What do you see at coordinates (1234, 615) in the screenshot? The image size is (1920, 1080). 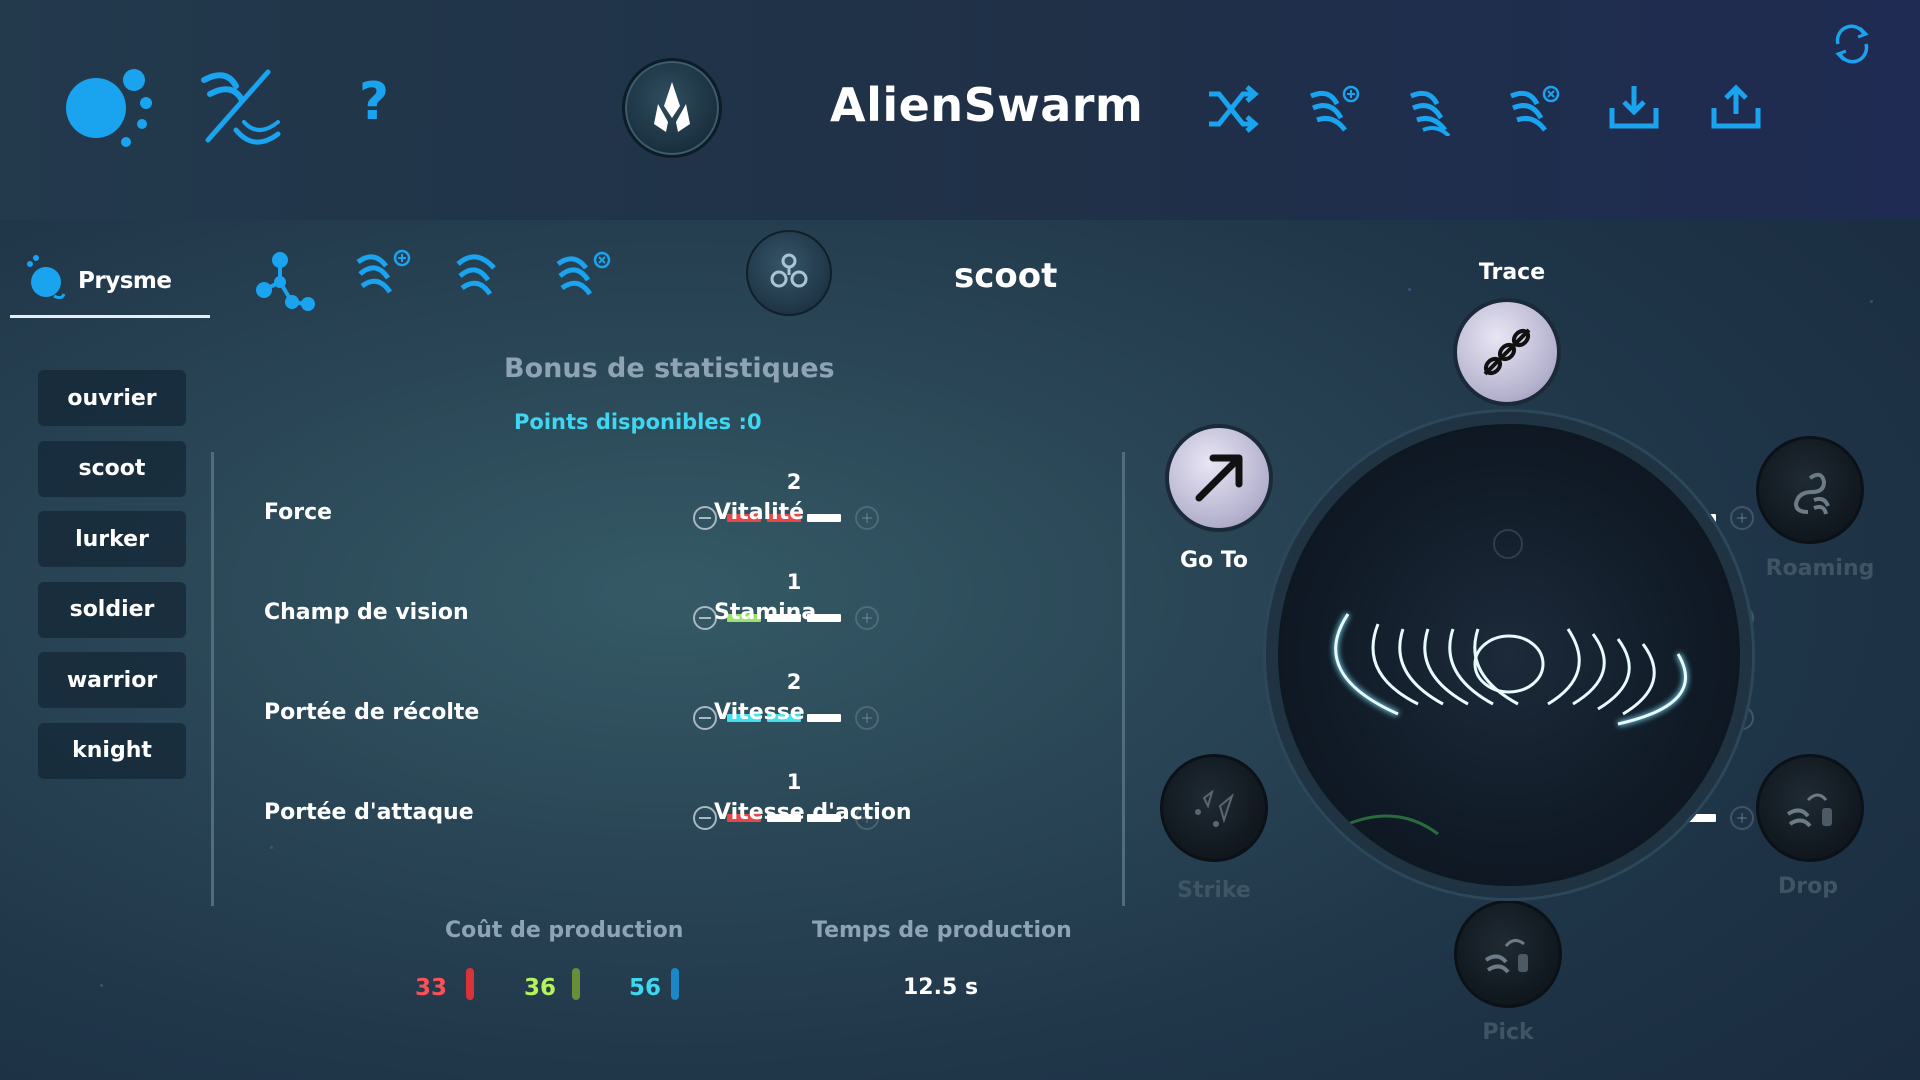 I see `stat-stamina: Stamina1` at bounding box center [1234, 615].